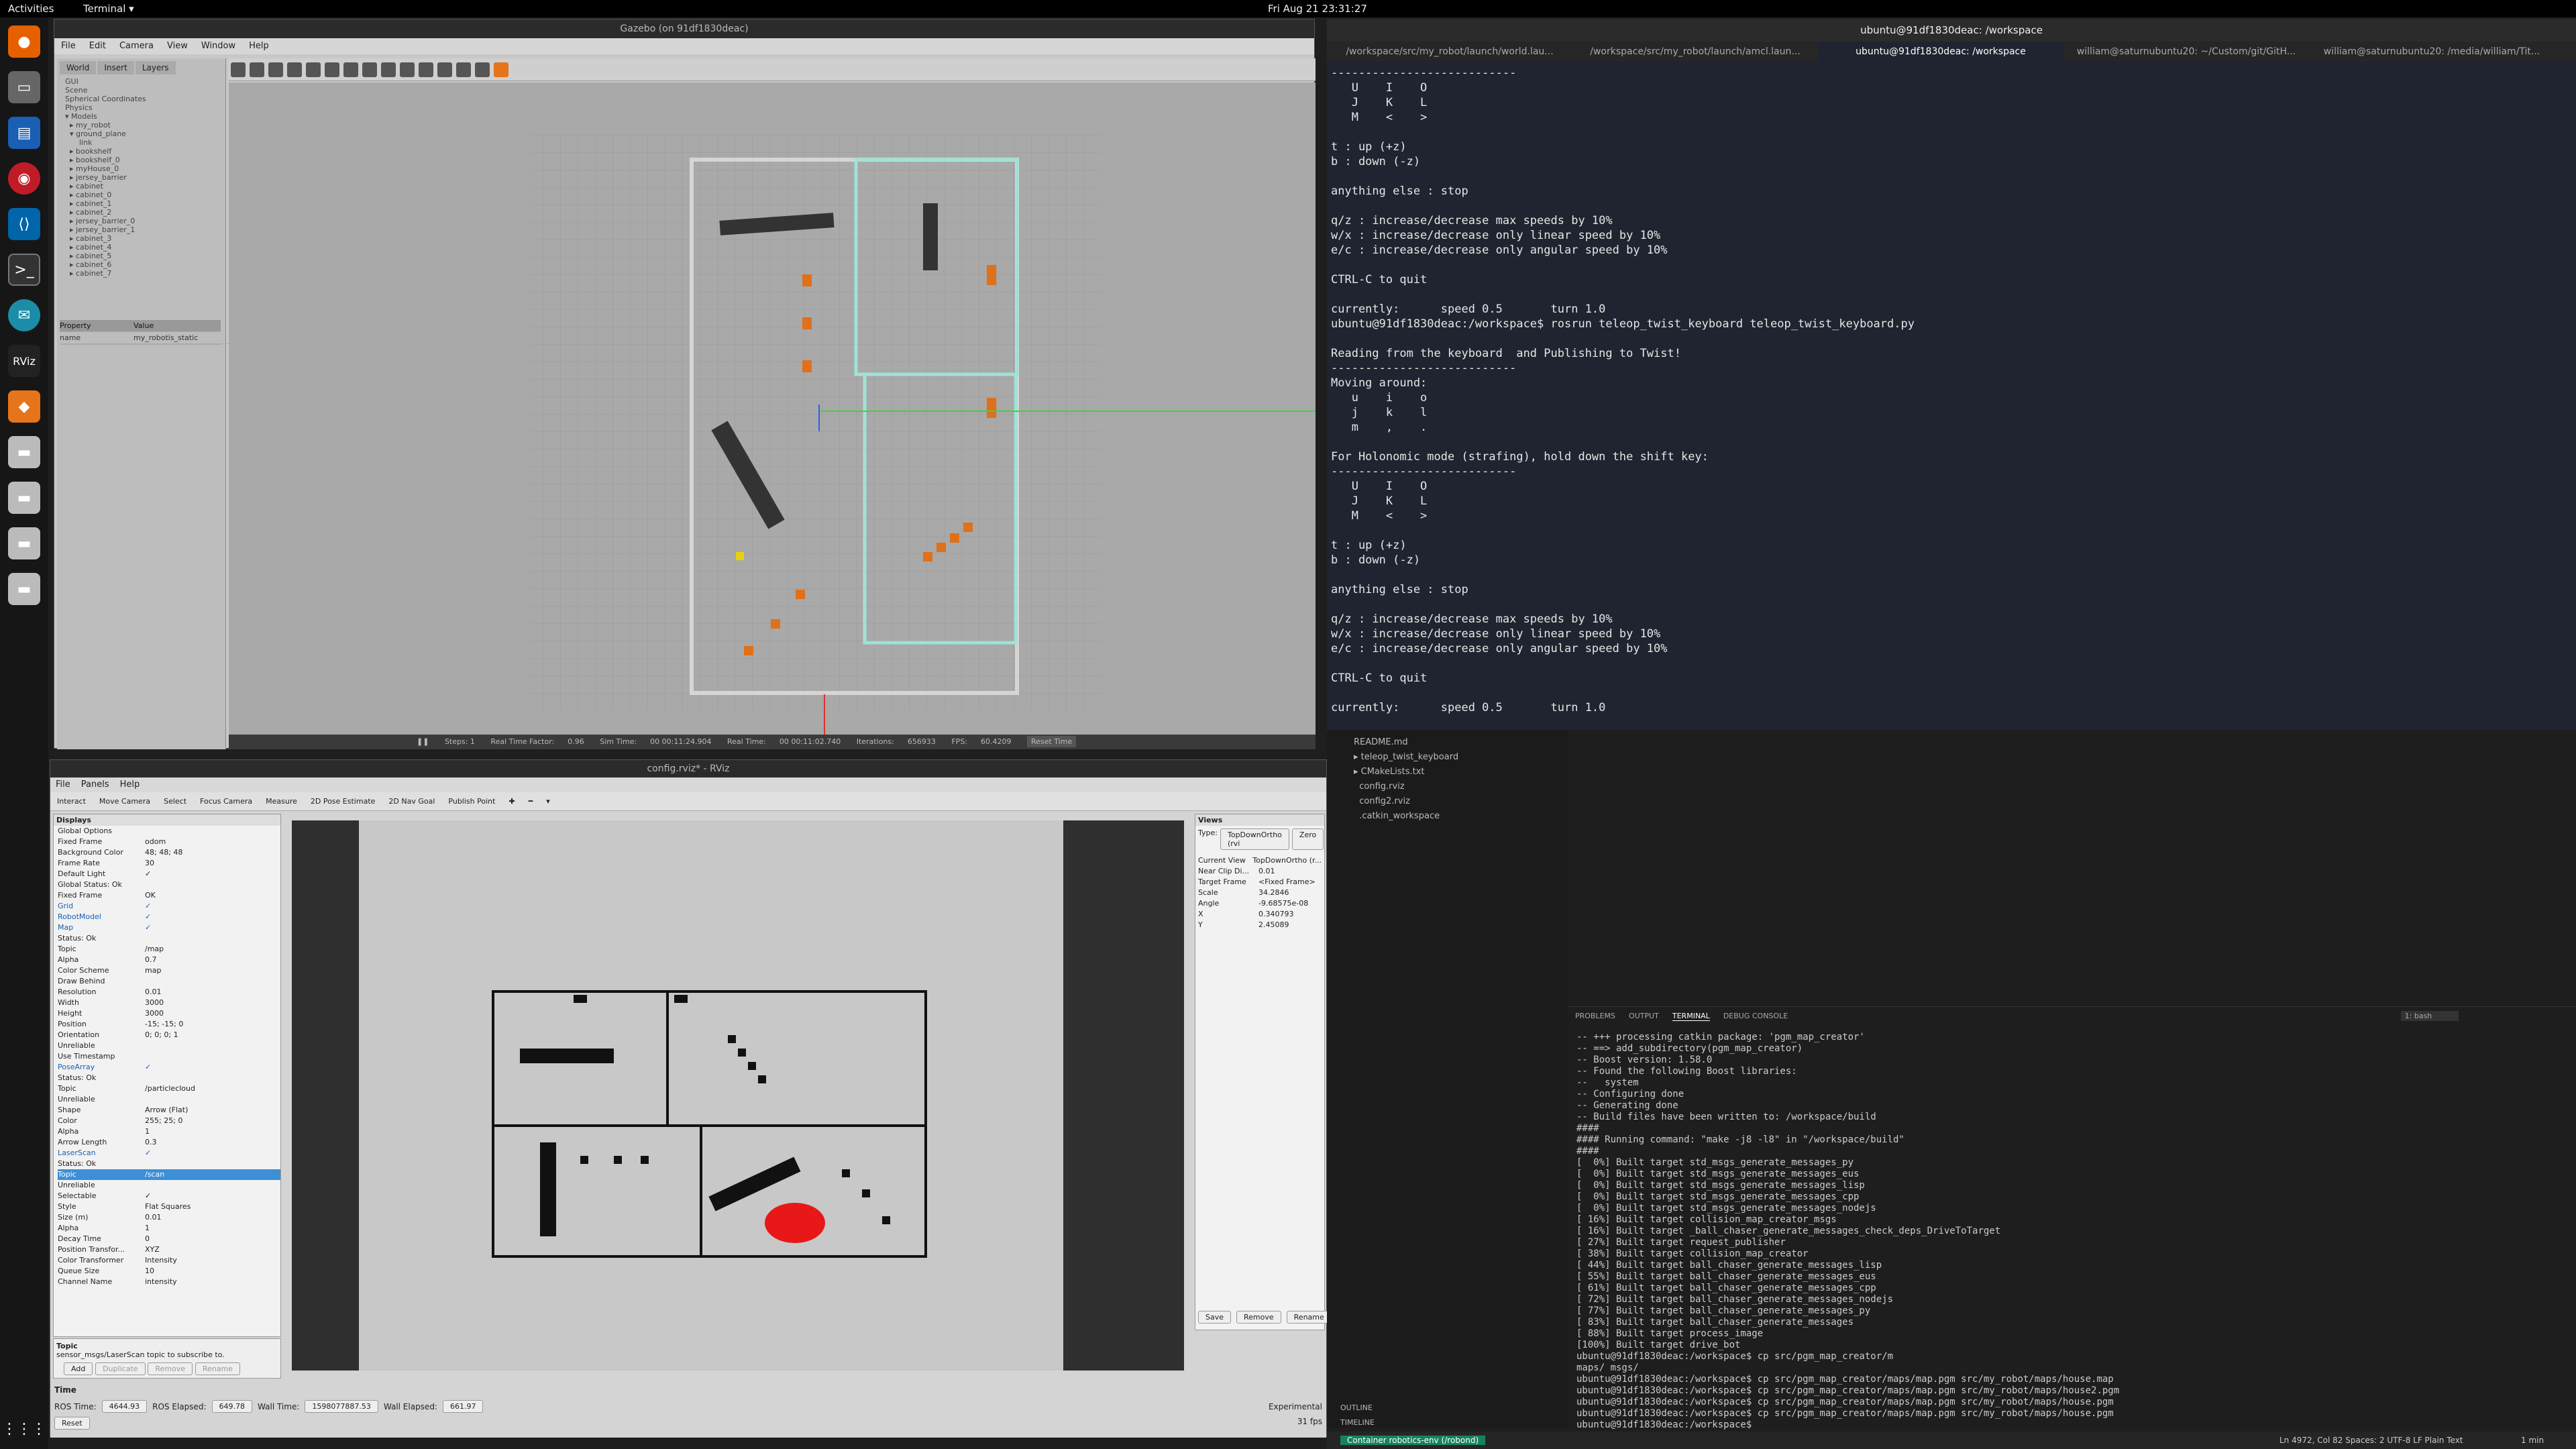 Image resolution: width=2576 pixels, height=1449 pixels. Describe the element at coordinates (141, 81) in the screenshot. I see `tree-item: GUI` at that location.